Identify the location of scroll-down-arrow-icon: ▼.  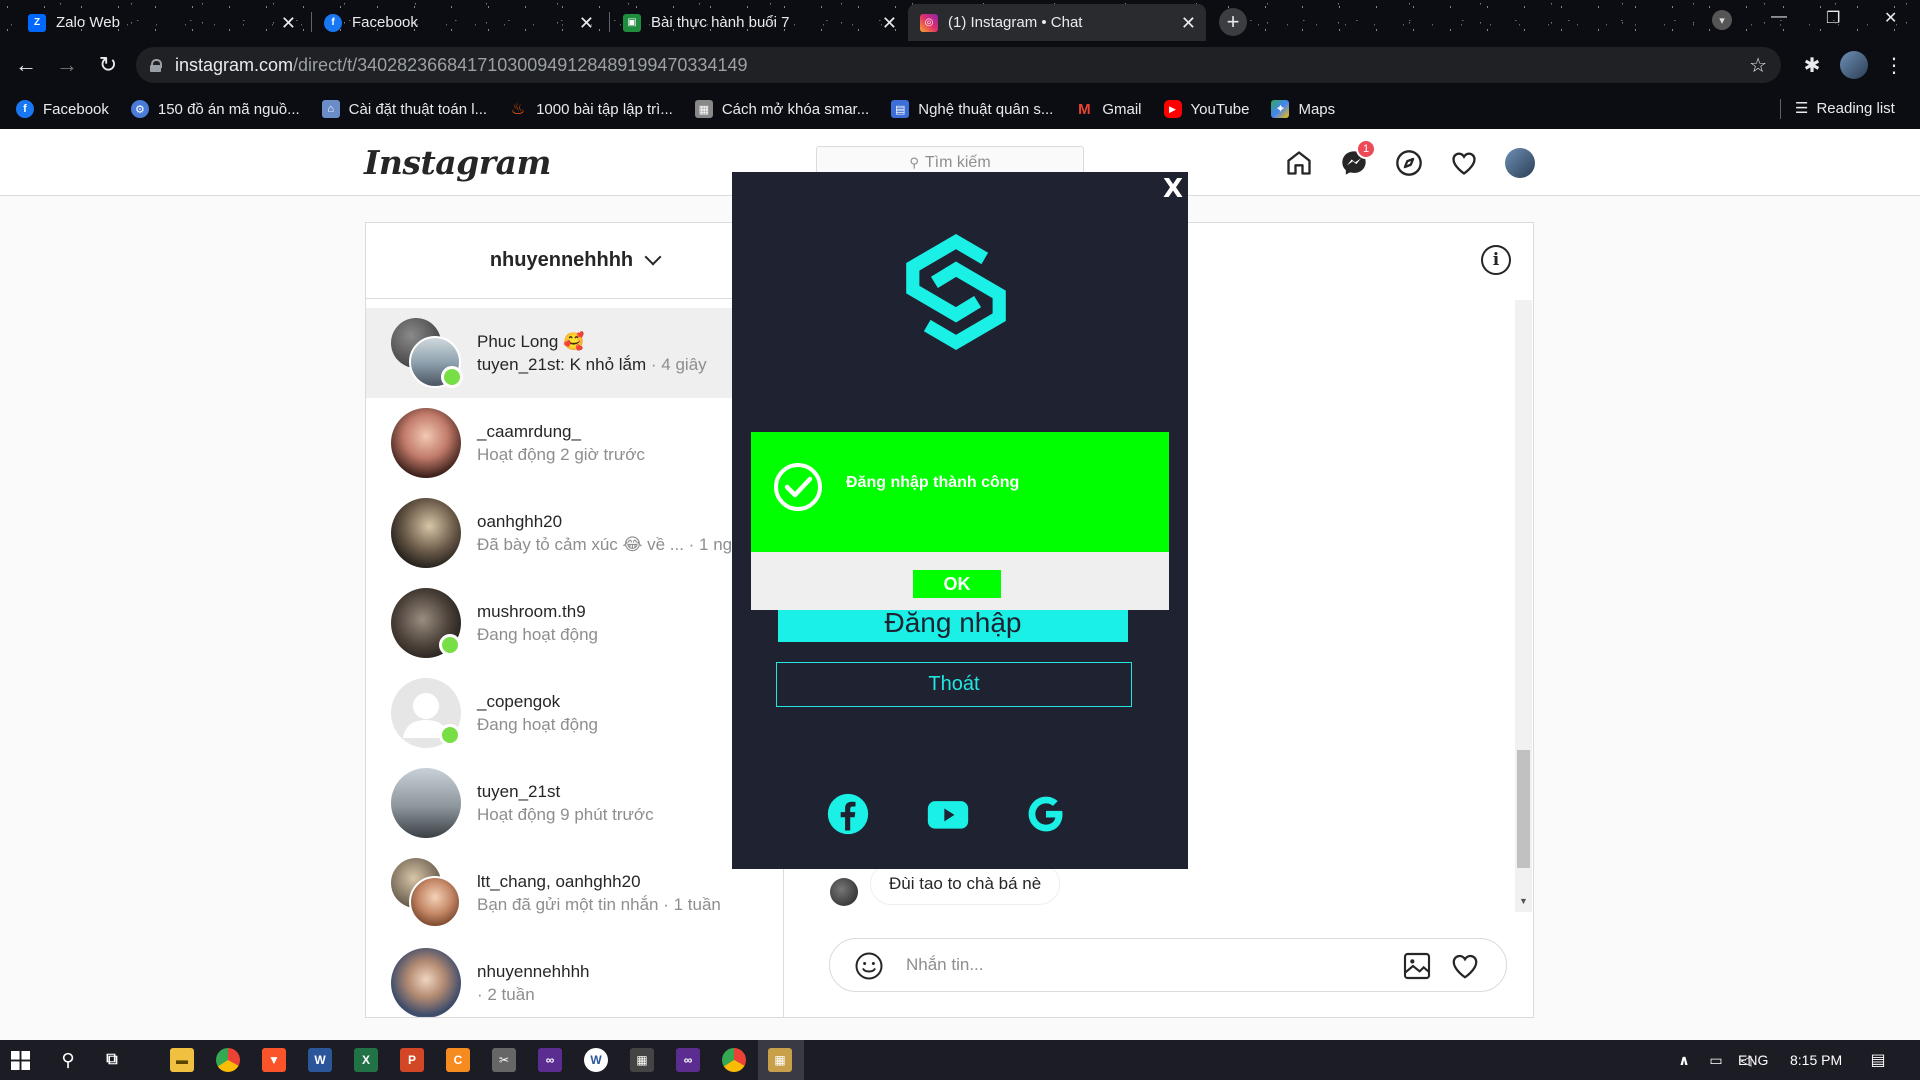
(1523, 901).